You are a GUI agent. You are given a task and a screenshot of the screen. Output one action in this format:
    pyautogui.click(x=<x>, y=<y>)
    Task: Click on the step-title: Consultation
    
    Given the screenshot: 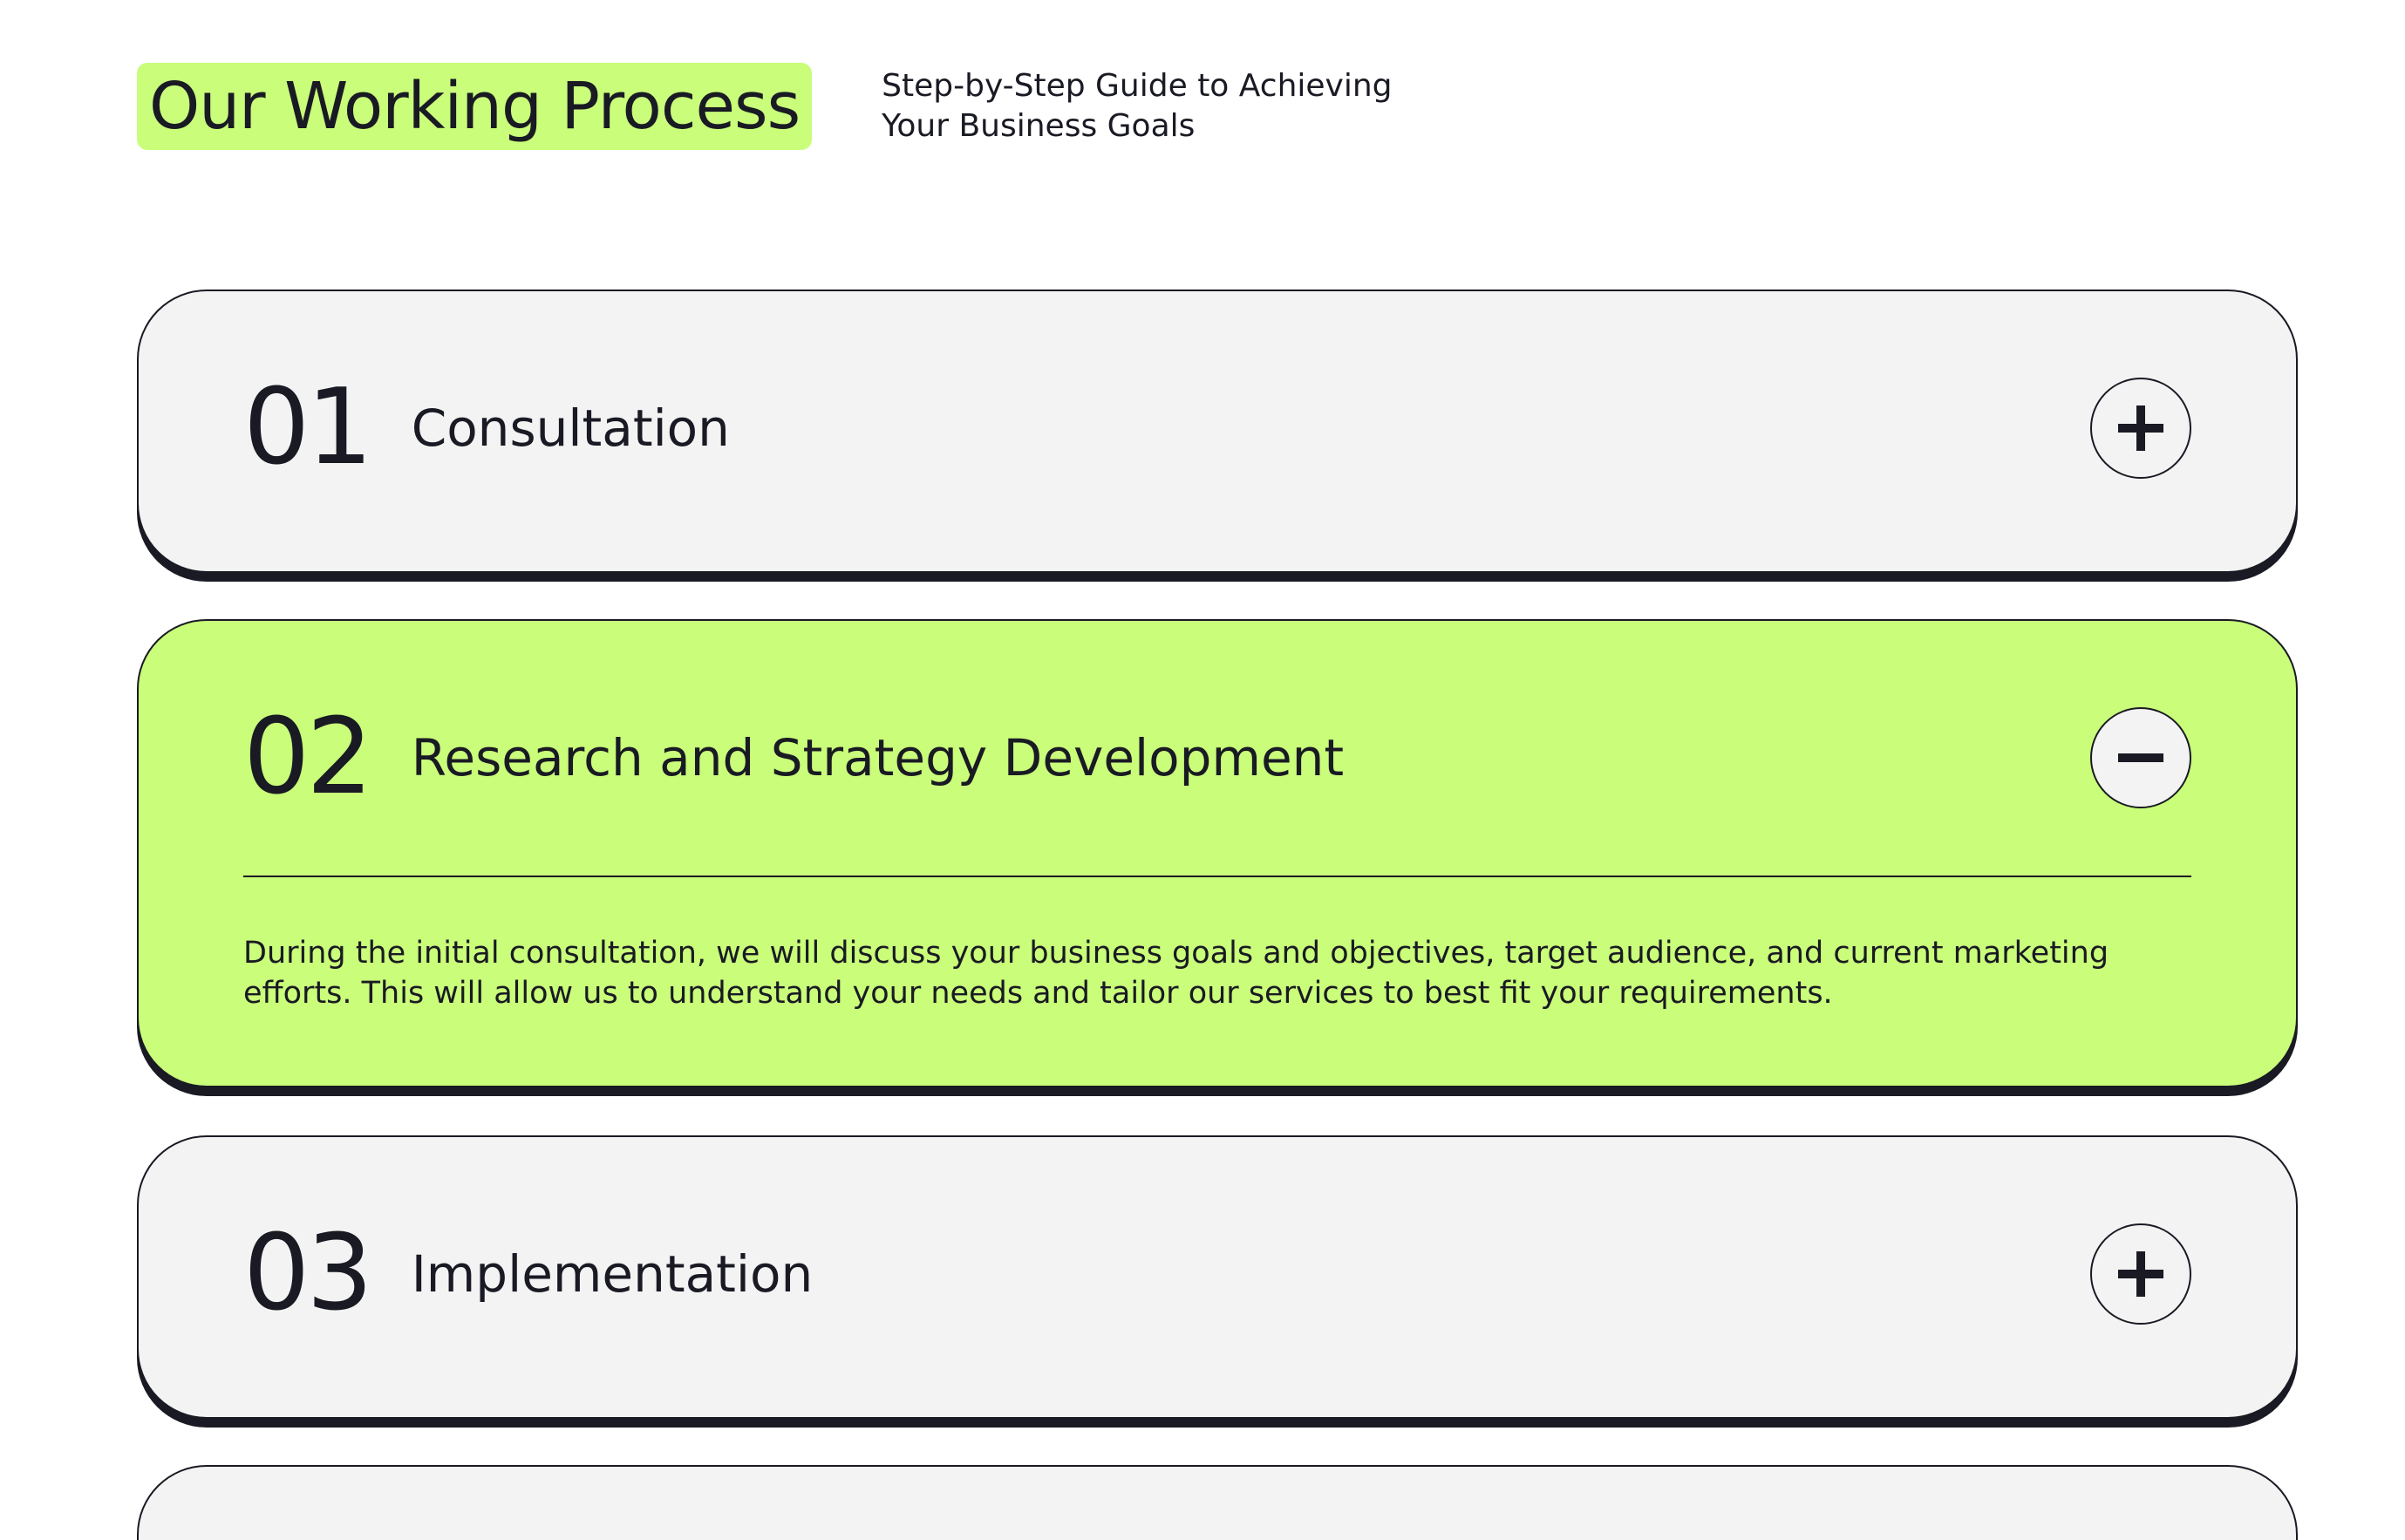 What is the action you would take?
    pyautogui.click(x=570, y=429)
    